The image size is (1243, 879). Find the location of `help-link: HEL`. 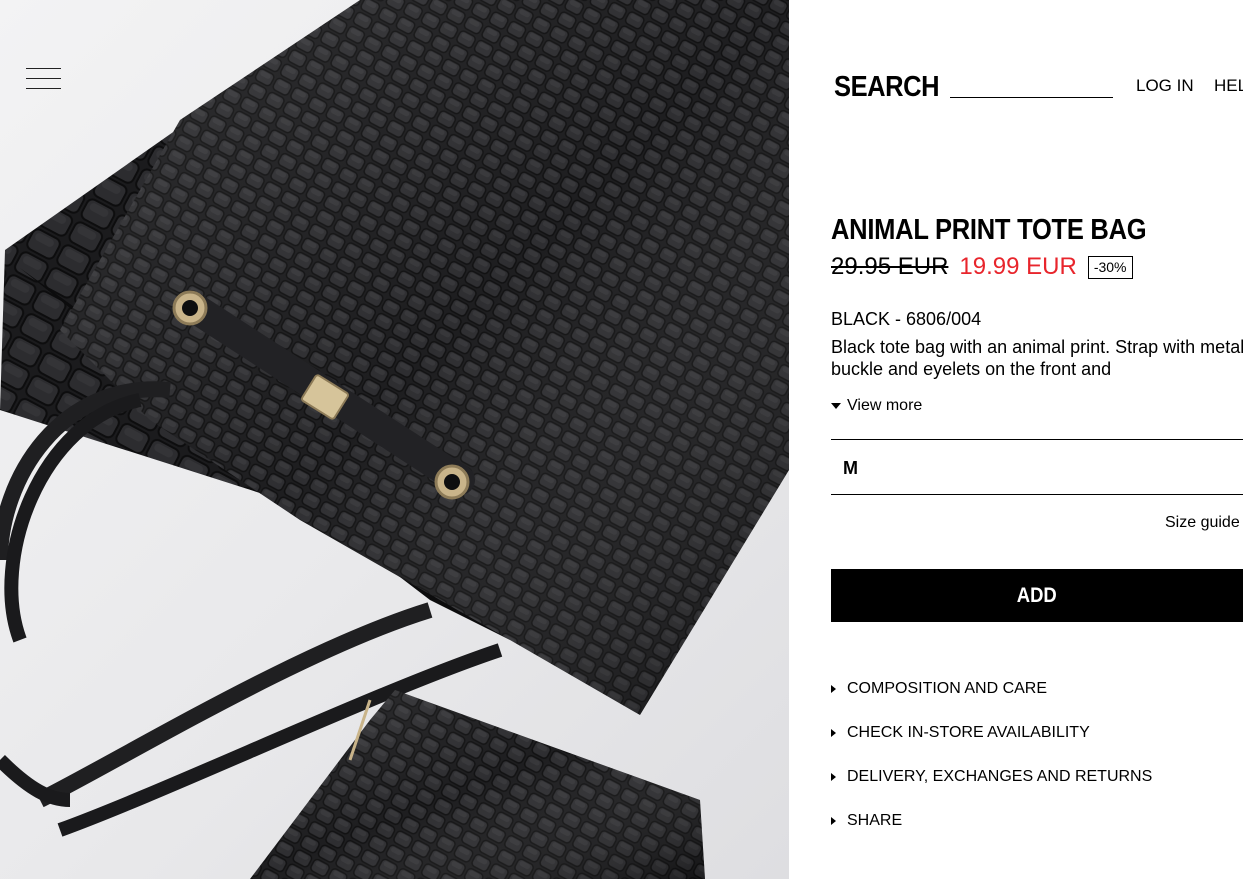

help-link: HEL is located at coordinates (1228, 86).